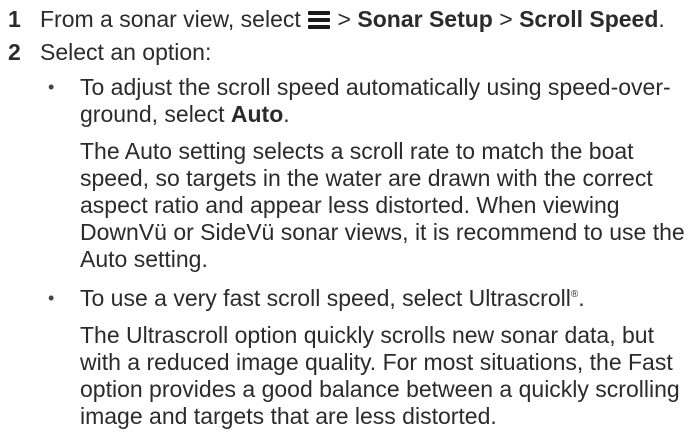 The width and height of the screenshot is (694, 448). I want to click on menu-item-sonar-setup: Sonar Setup, so click(425, 19).